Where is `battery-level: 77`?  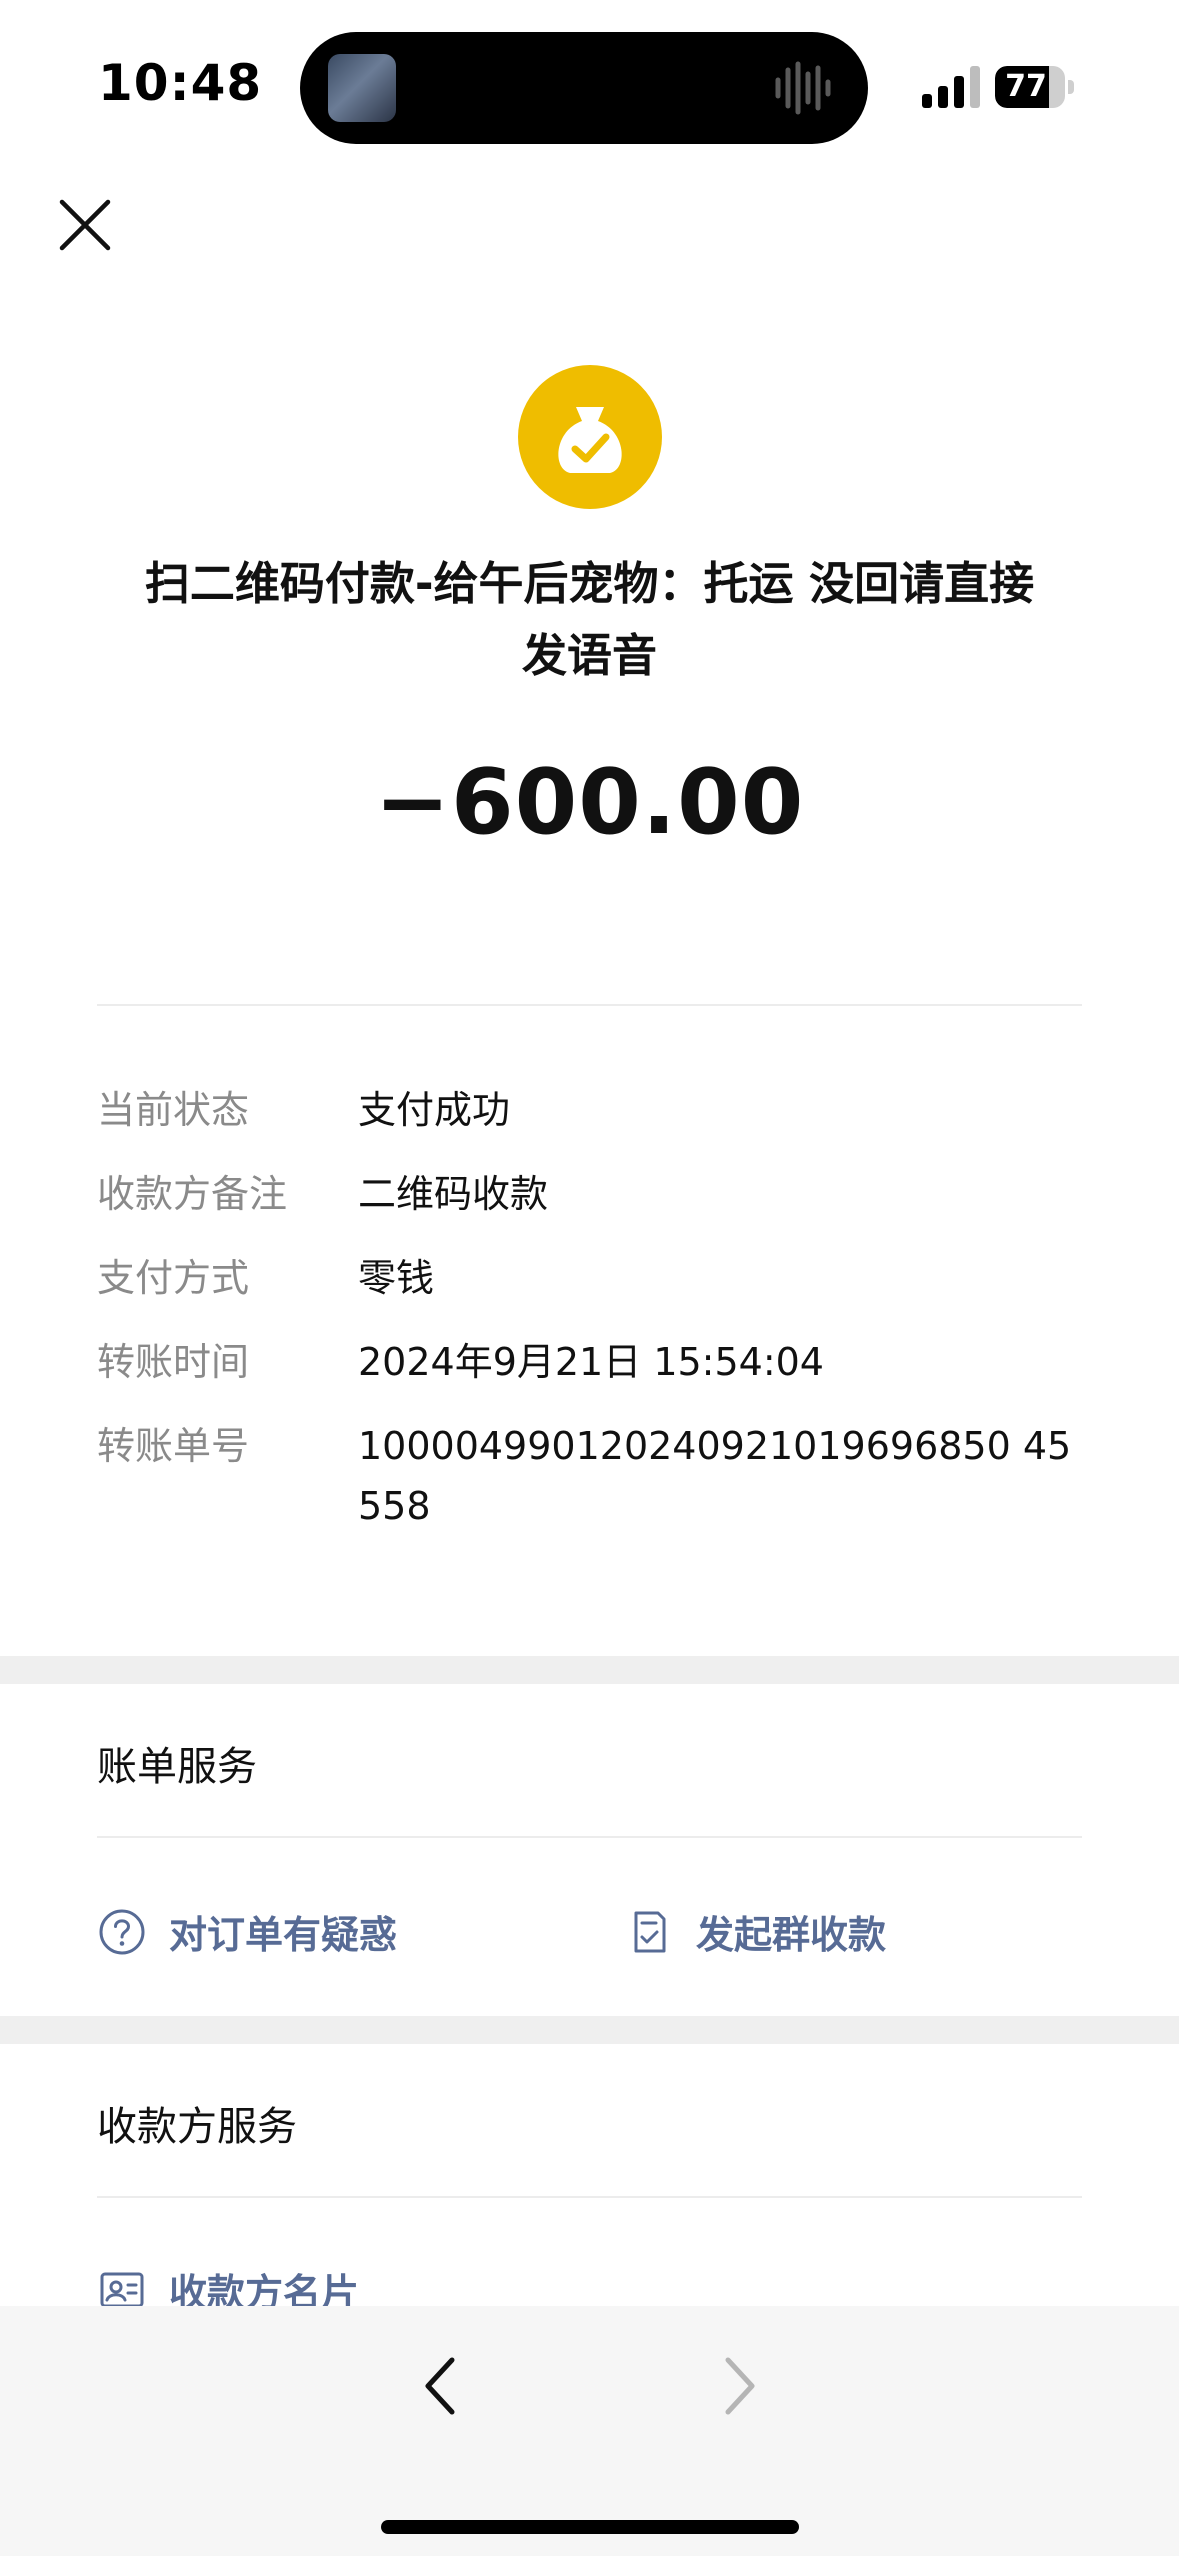
battery-level: 77 is located at coordinates (1026, 86).